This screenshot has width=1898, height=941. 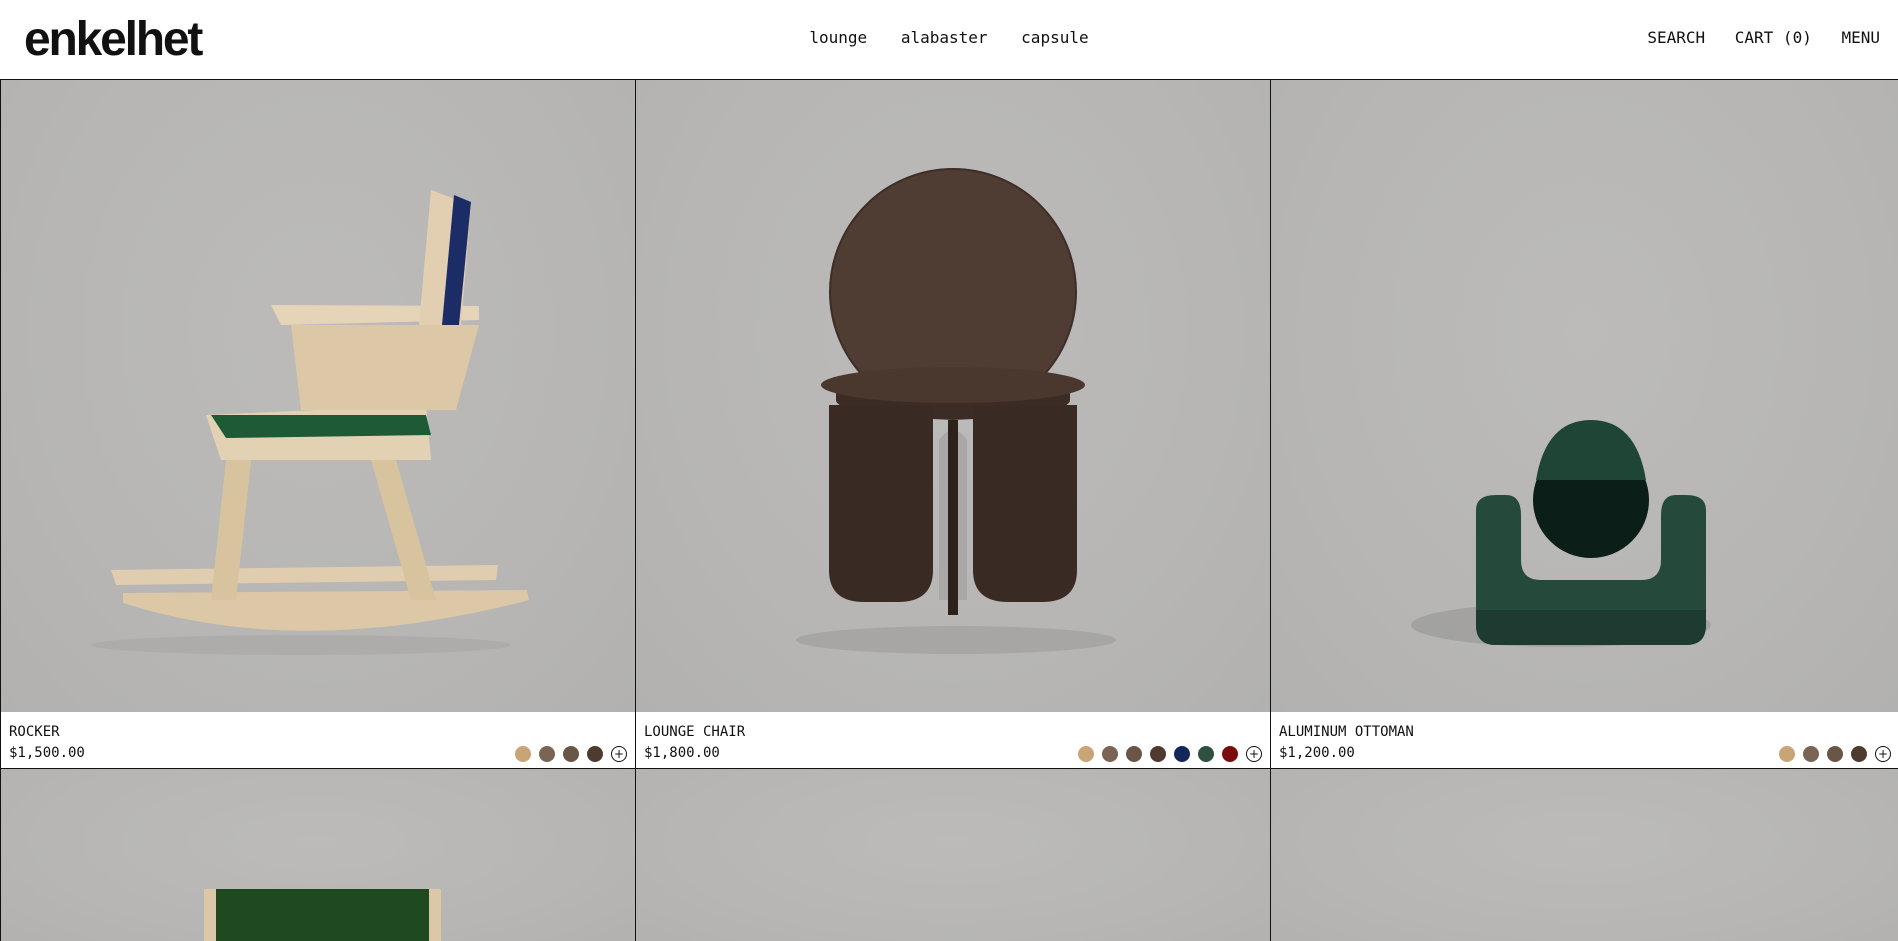 I want to click on rocking-chair-illustration, so click(x=310, y=422).